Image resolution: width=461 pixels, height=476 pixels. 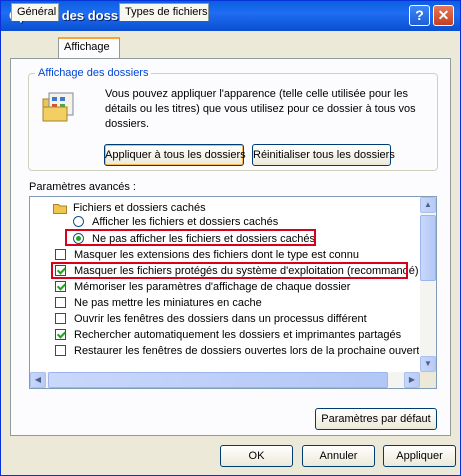 I want to click on reset-all-folders-button: Réinitialiser tous les dossiers, so click(x=323, y=155).